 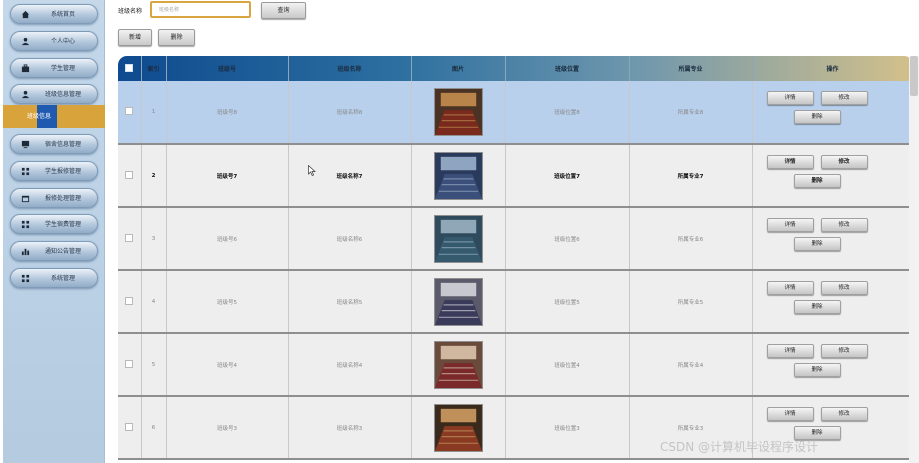 What do you see at coordinates (312, 170) in the screenshot?
I see `mouse-cursor-icon` at bounding box center [312, 170].